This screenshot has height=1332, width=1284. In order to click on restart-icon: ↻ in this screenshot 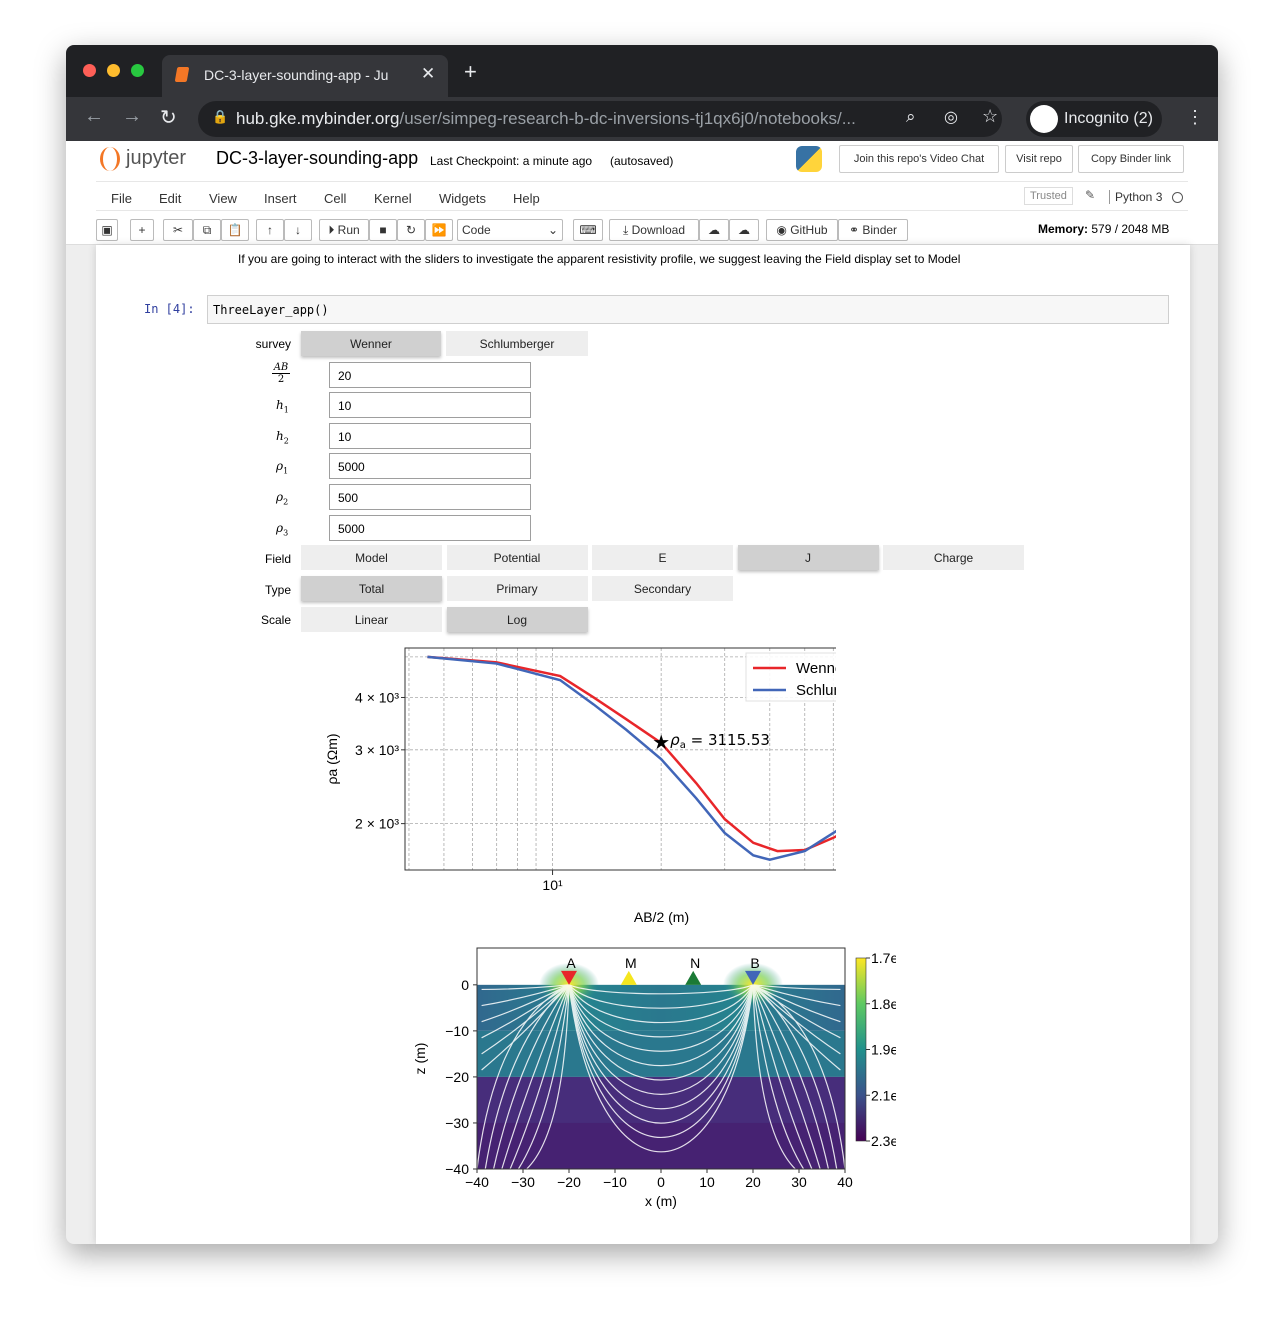, I will do `click(411, 230)`.